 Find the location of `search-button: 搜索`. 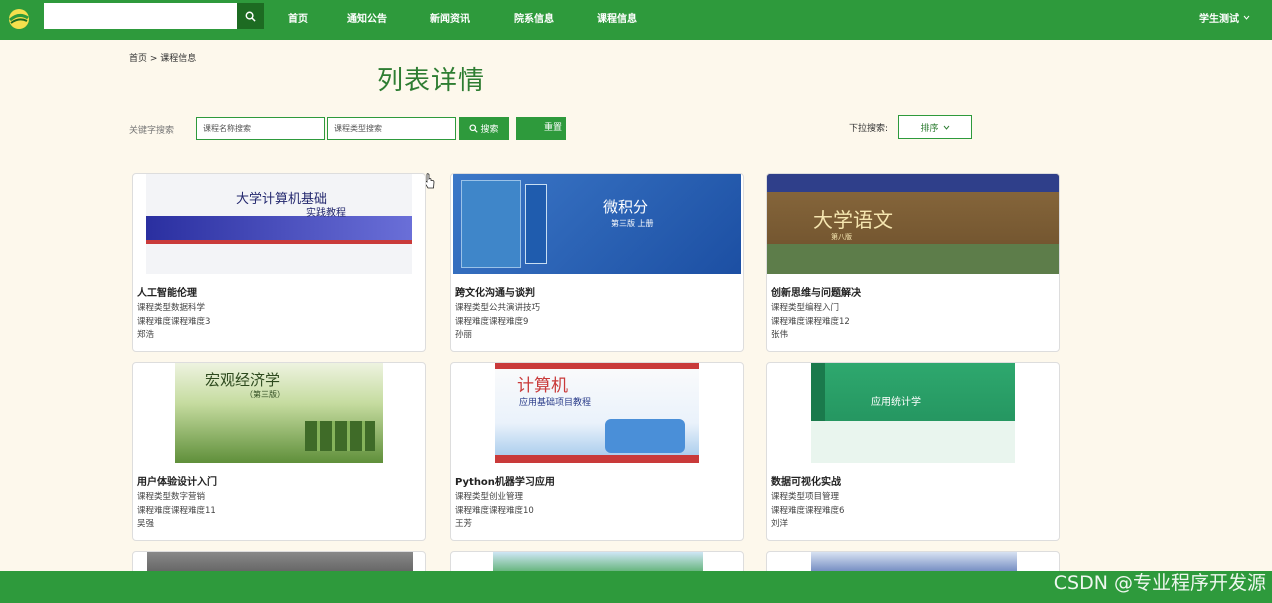

search-button: 搜索 is located at coordinates (484, 128).